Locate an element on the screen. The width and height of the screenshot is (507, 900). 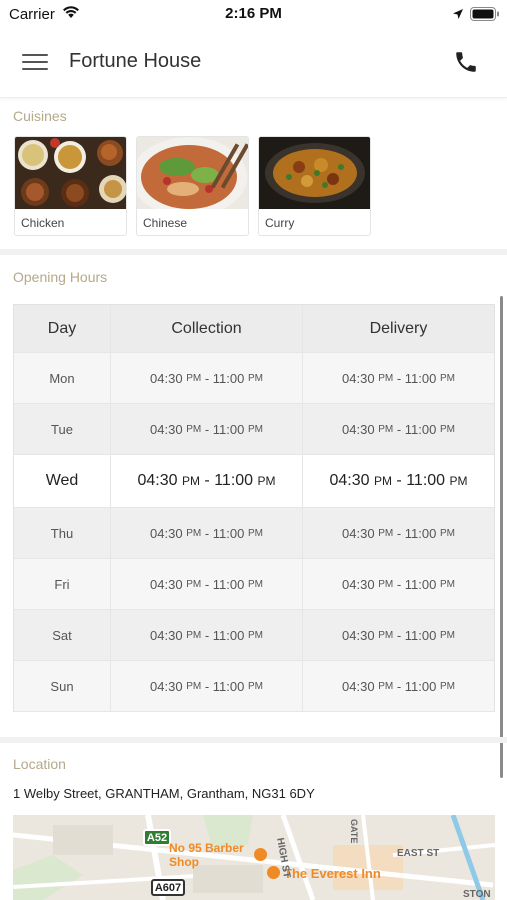
cuisine-card-chinese: Chinese is located at coordinates (192, 186).